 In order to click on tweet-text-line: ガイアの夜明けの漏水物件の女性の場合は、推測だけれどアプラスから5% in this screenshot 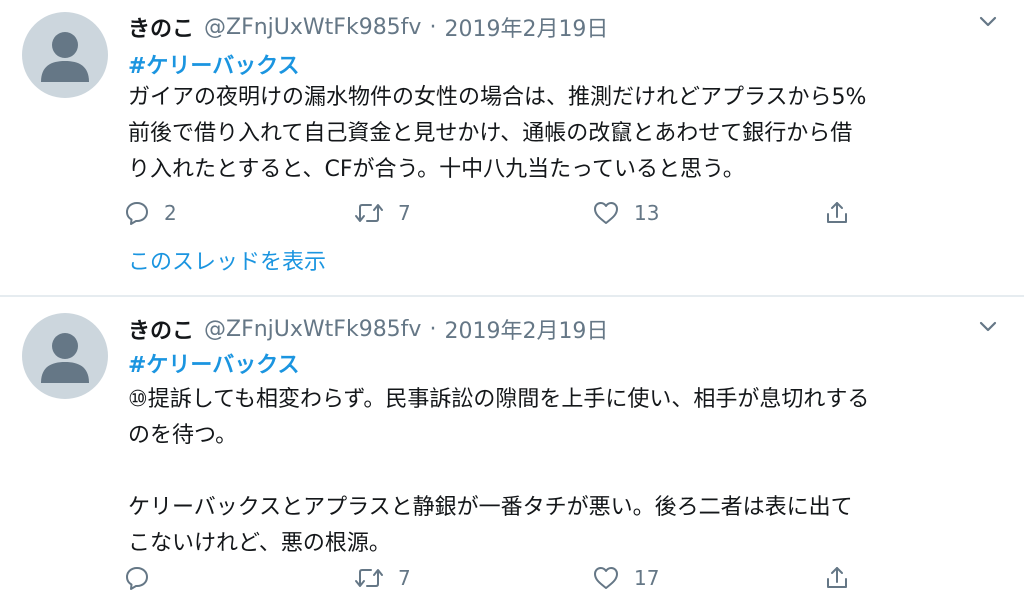, I will do `click(497, 97)`.